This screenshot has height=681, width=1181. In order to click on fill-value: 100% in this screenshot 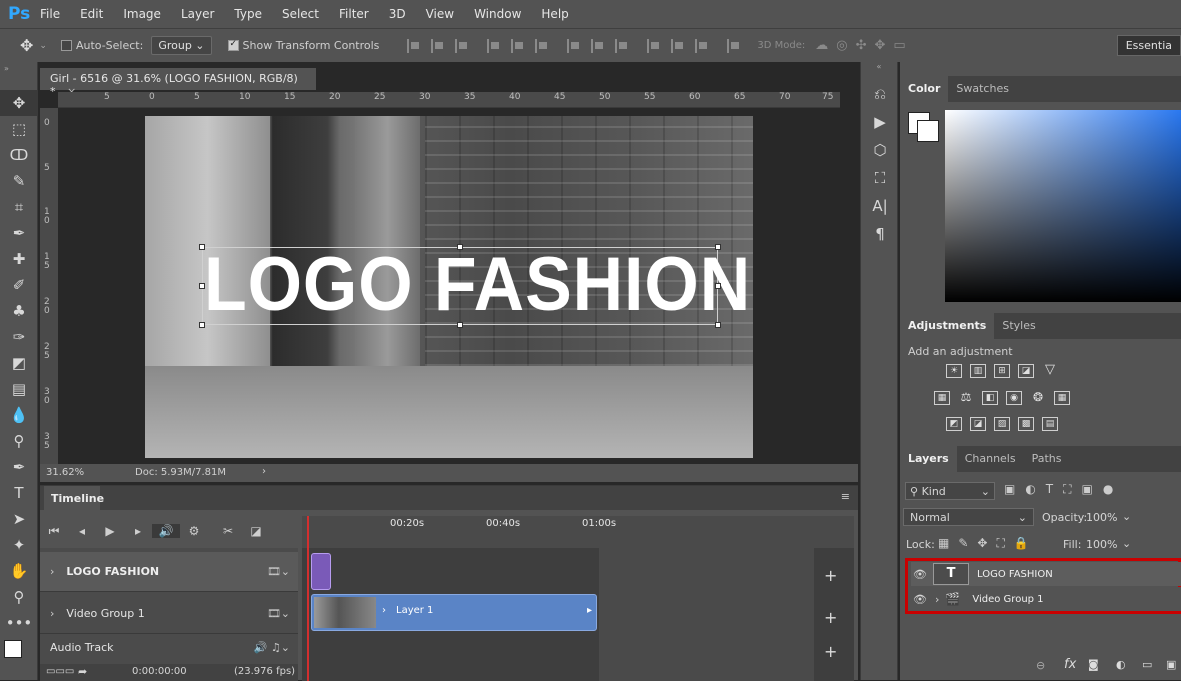, I will do `click(1101, 544)`.